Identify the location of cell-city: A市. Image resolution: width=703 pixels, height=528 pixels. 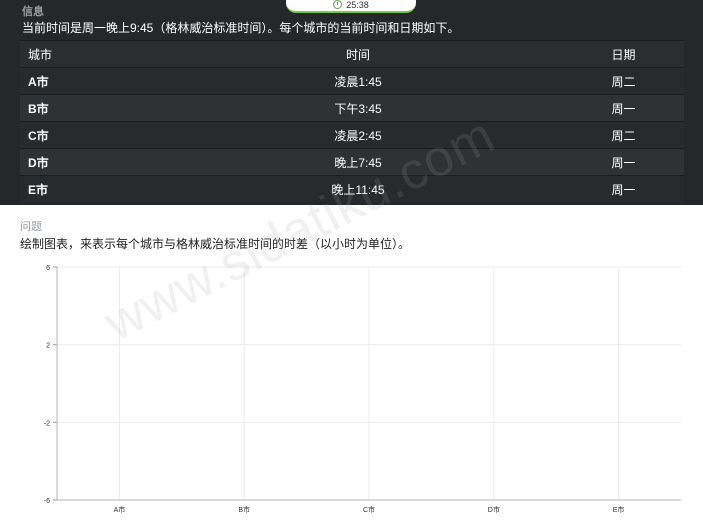
(86, 81).